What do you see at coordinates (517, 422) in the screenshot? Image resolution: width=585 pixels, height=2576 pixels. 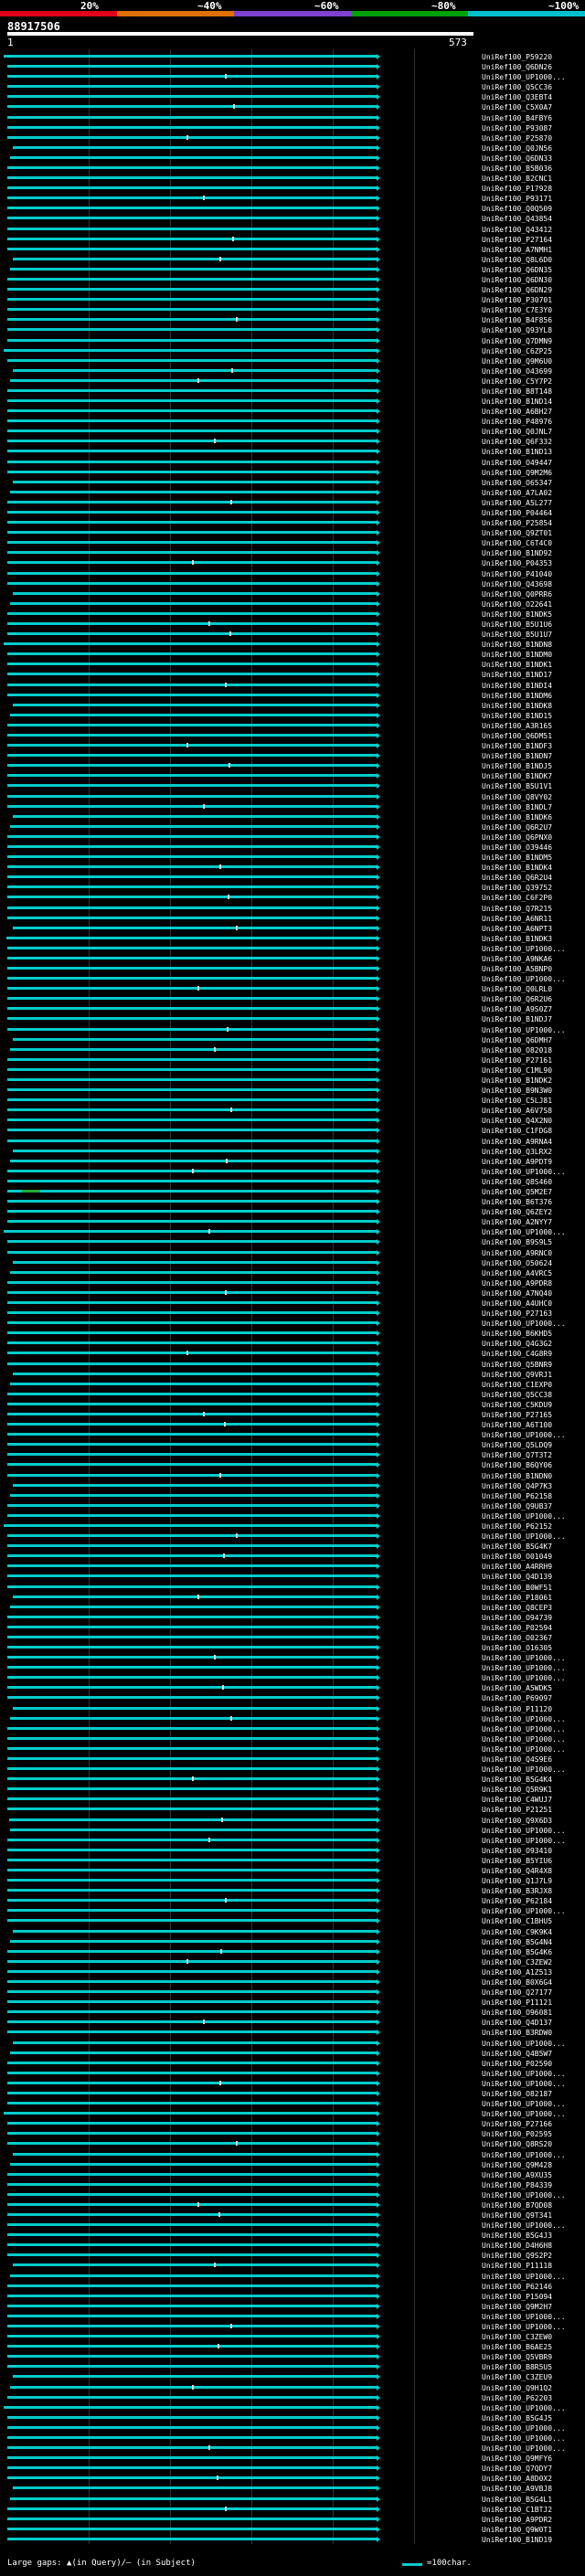 I see `hit-label: UniRef100_P48976` at bounding box center [517, 422].